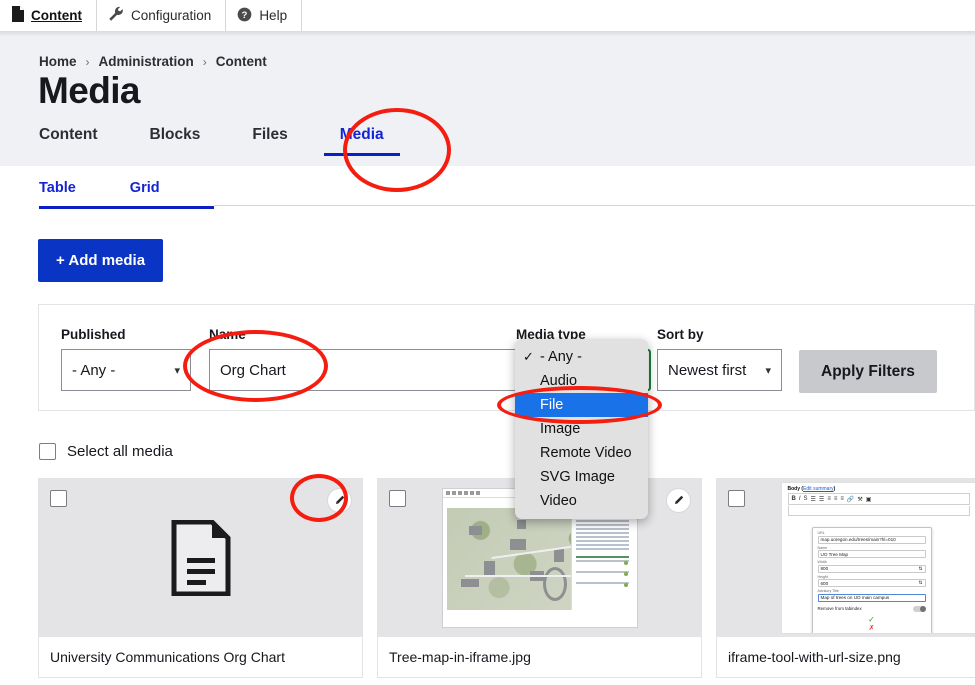 The width and height of the screenshot is (975, 685). I want to click on dropdown-option-file: File, so click(581, 405).